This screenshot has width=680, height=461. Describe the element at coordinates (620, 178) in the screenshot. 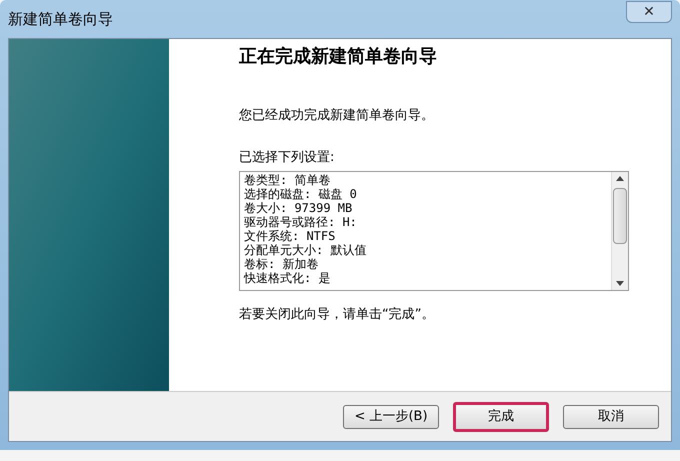

I see `scroll-up-icon` at that location.